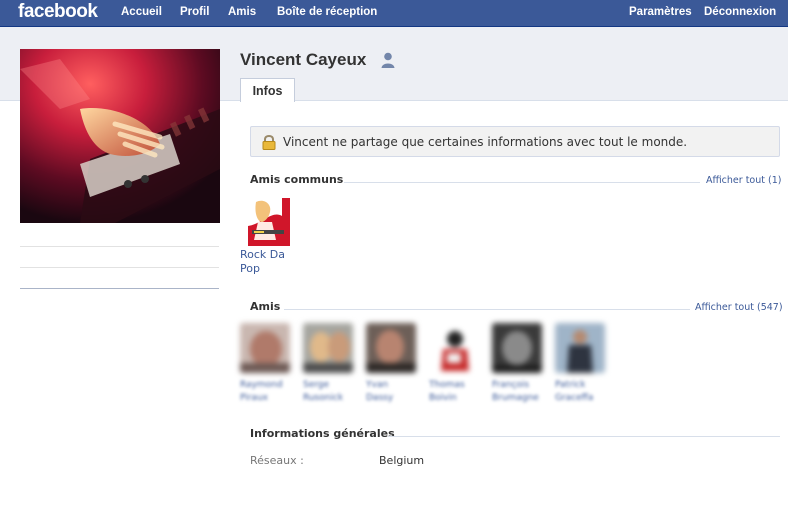  Describe the element at coordinates (327, 12) in the screenshot. I see `nav-inbox: Boîte de réception` at that location.